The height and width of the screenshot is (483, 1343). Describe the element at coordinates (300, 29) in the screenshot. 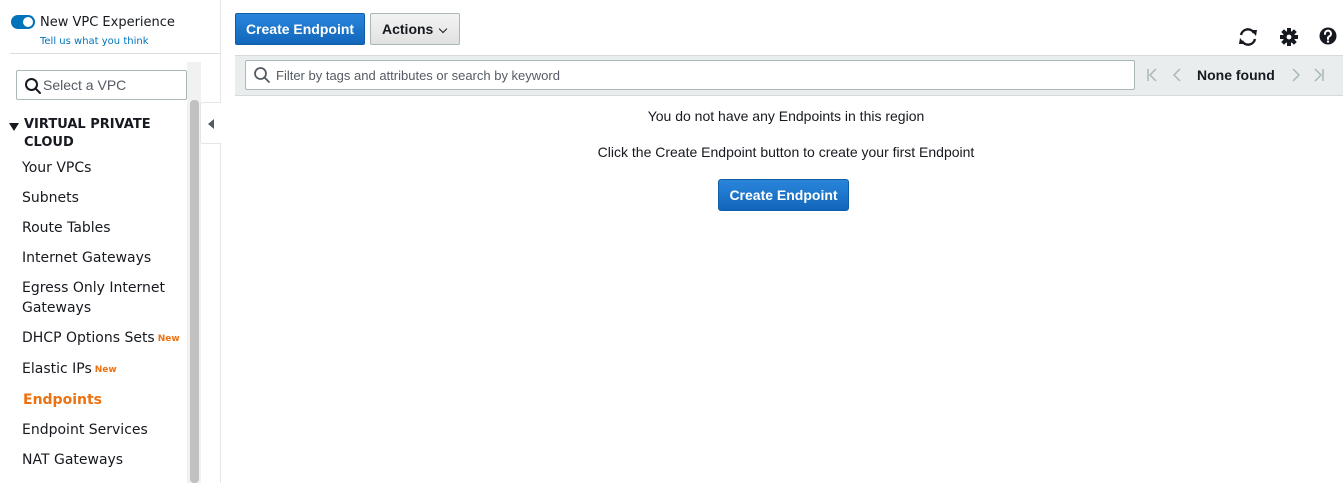

I see `create-endpoint-button: Create Endpoint` at that location.